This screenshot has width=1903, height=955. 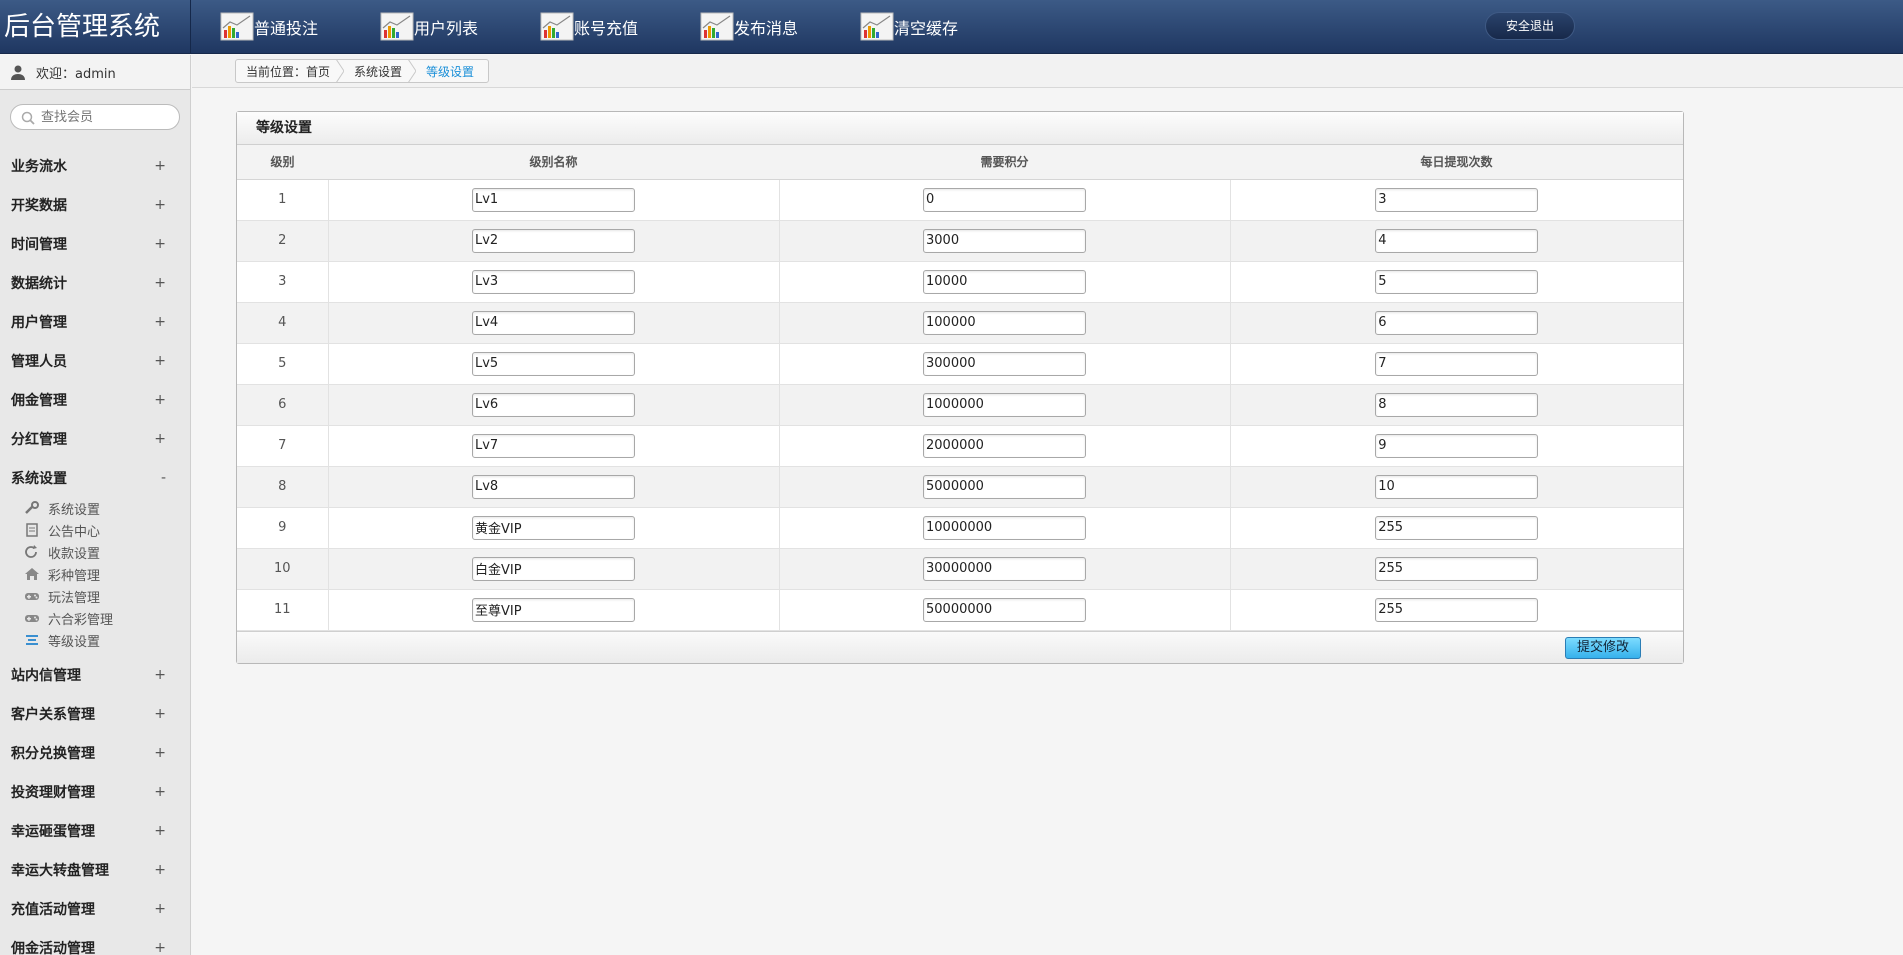 I want to click on level-cell: 4, so click(x=282, y=323).